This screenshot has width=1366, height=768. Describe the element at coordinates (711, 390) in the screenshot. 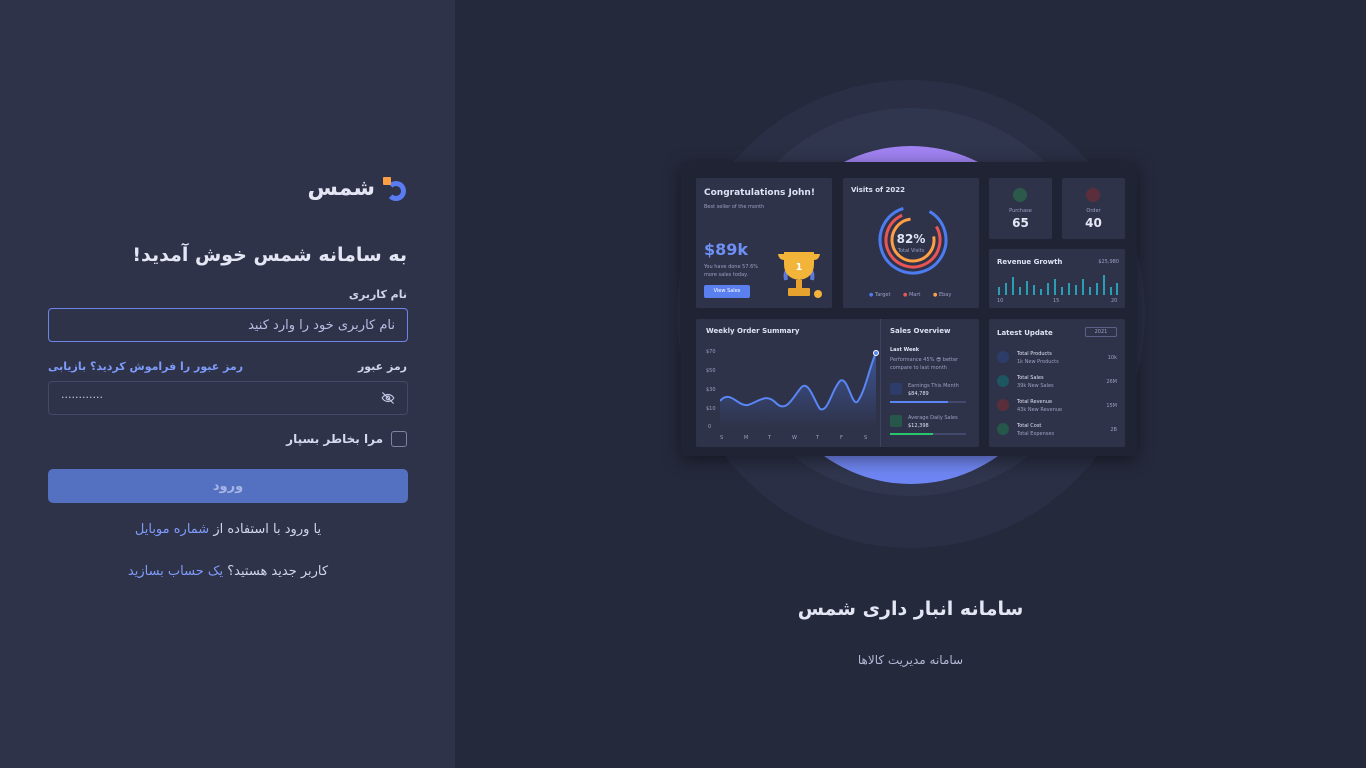

I see `weekly-y-30: $30` at that location.